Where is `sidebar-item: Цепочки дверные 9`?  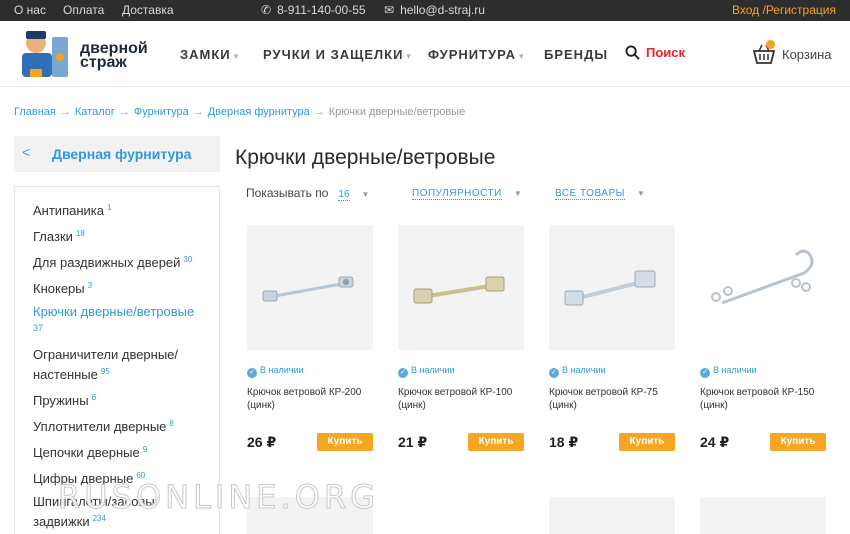 sidebar-item: Цепочки дверные 9 is located at coordinates (123, 451).